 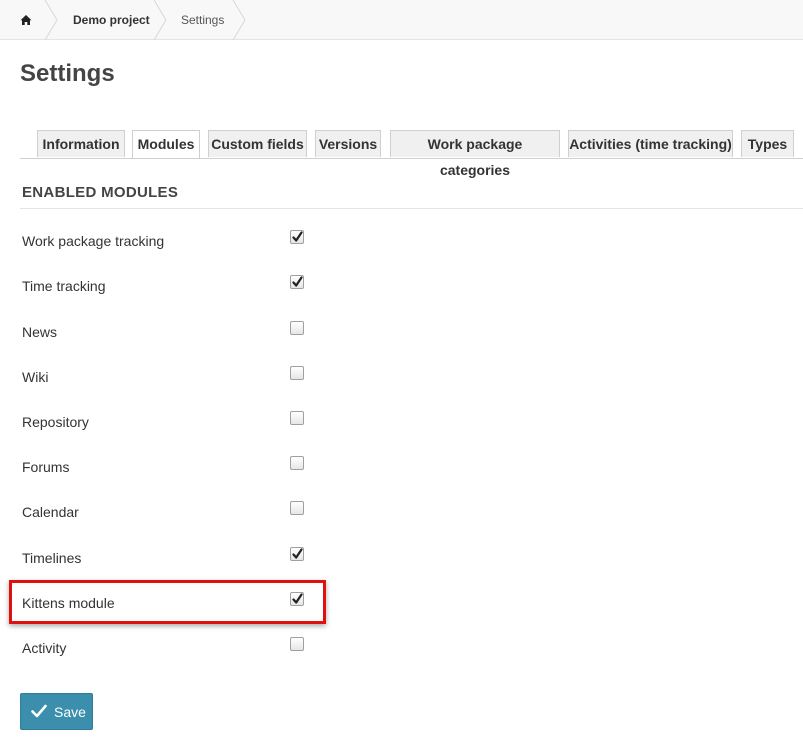 What do you see at coordinates (475, 154) in the screenshot?
I see `tab-work-package-categories: Work package categories` at bounding box center [475, 154].